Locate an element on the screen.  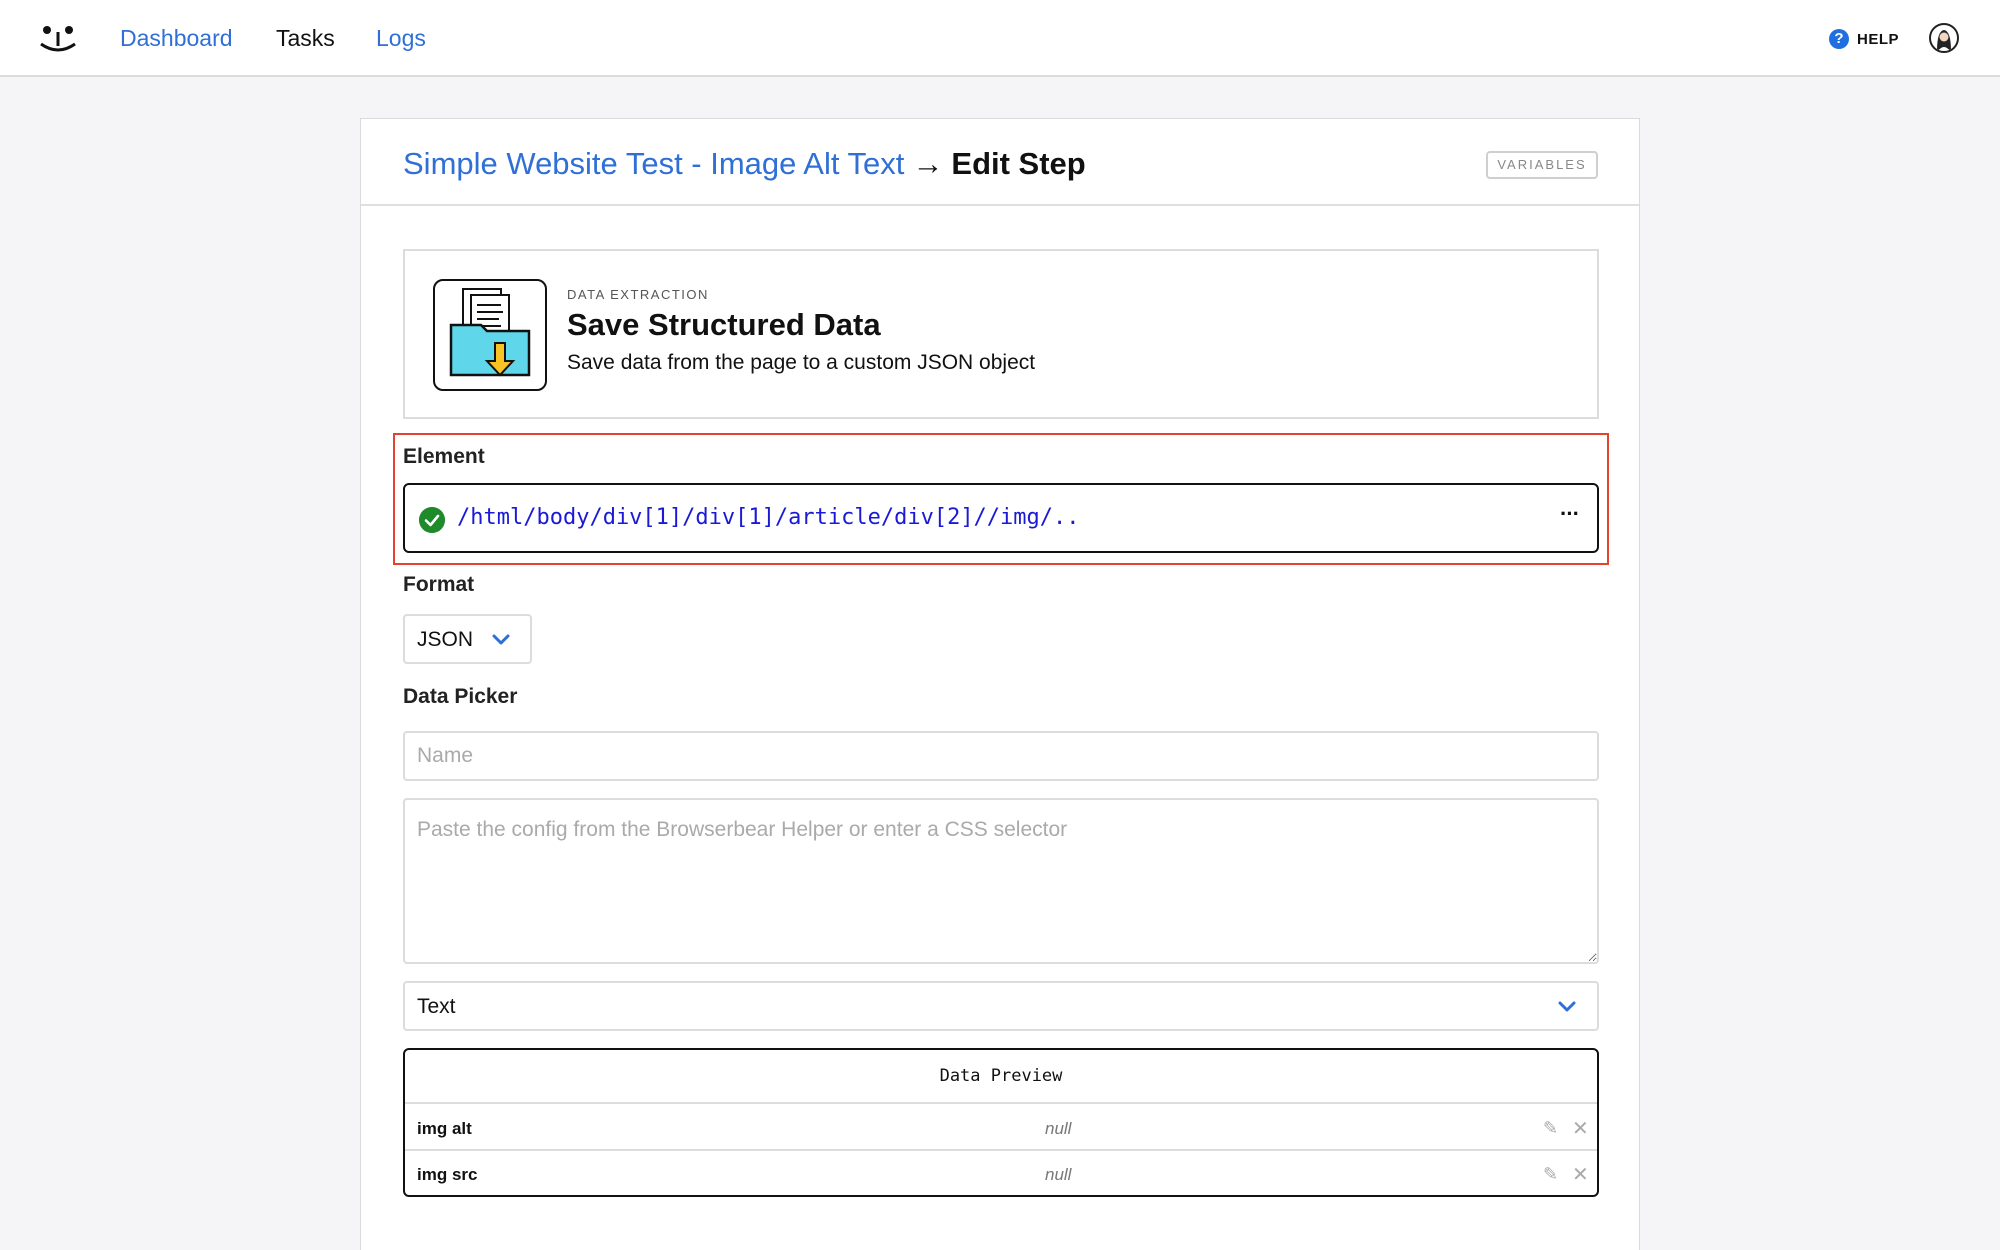
nav-logs-link: Logs is located at coordinates (401, 38).